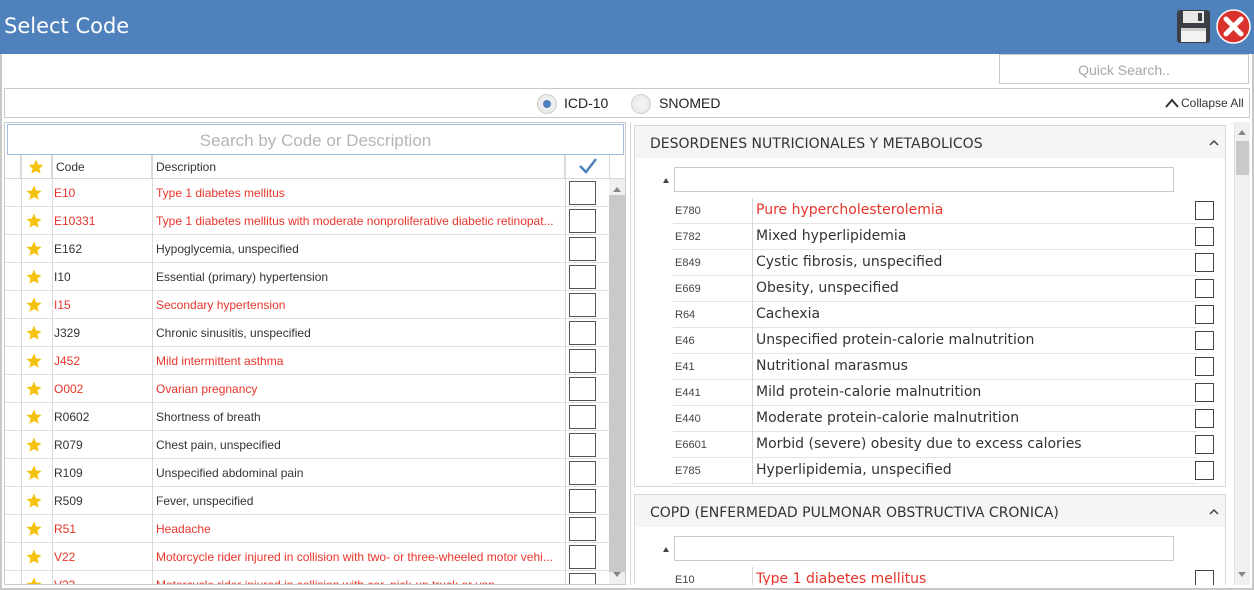  Describe the element at coordinates (307, 277) in the screenshot. I see `table-row: I10 Essential (primary) hypertension` at that location.